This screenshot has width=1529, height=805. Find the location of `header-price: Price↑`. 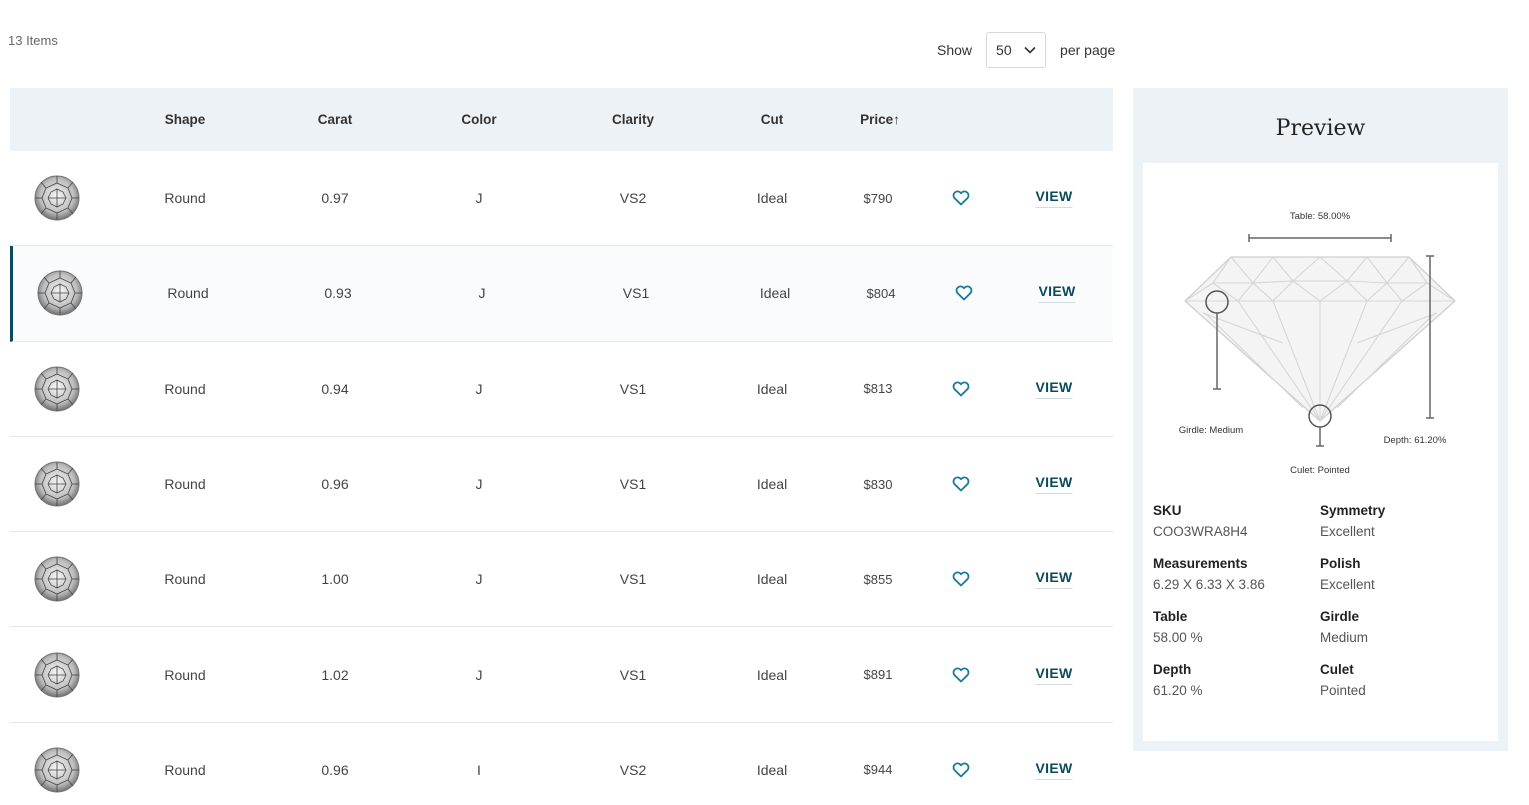

header-price: Price↑ is located at coordinates (880, 119).